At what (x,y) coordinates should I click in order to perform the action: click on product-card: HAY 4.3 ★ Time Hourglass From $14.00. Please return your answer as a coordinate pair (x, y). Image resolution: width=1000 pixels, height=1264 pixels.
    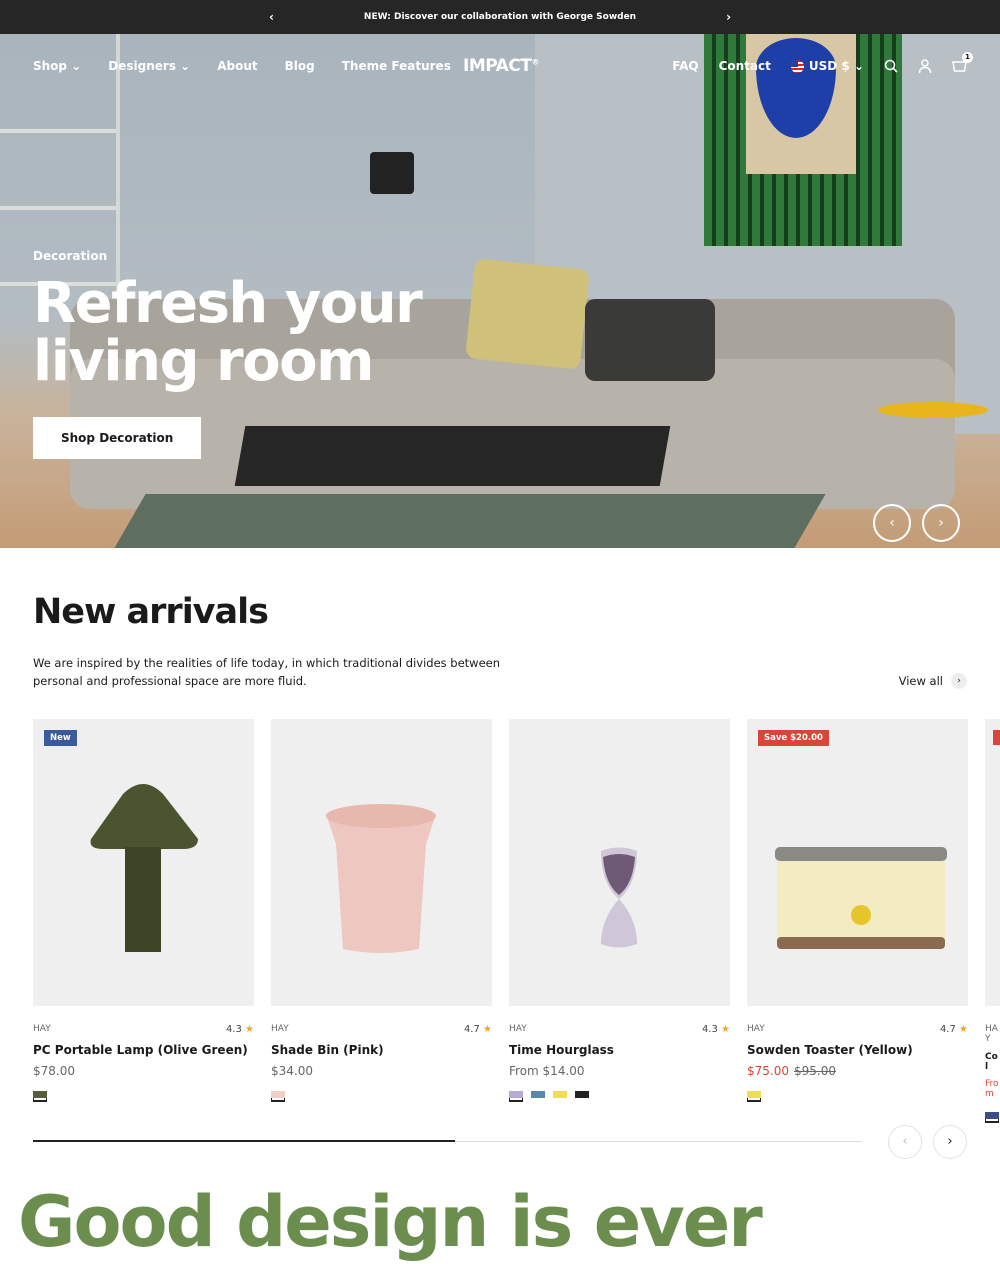
    Looking at the image, I should click on (619, 919).